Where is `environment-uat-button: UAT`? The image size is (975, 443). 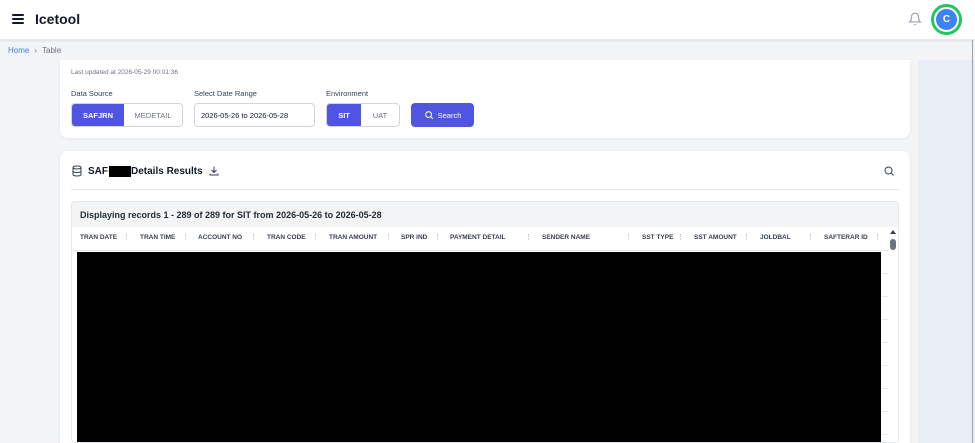 environment-uat-button: UAT is located at coordinates (380, 115).